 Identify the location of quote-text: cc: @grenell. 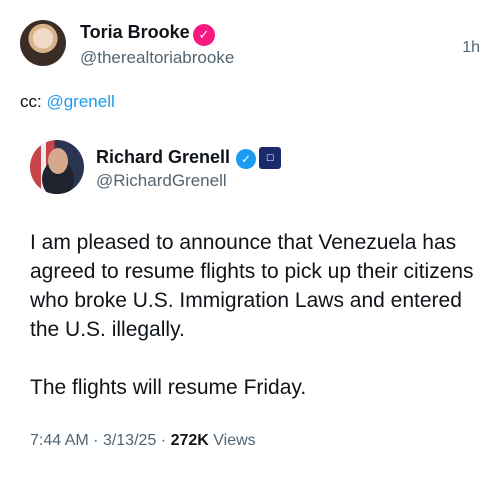
(67, 102).